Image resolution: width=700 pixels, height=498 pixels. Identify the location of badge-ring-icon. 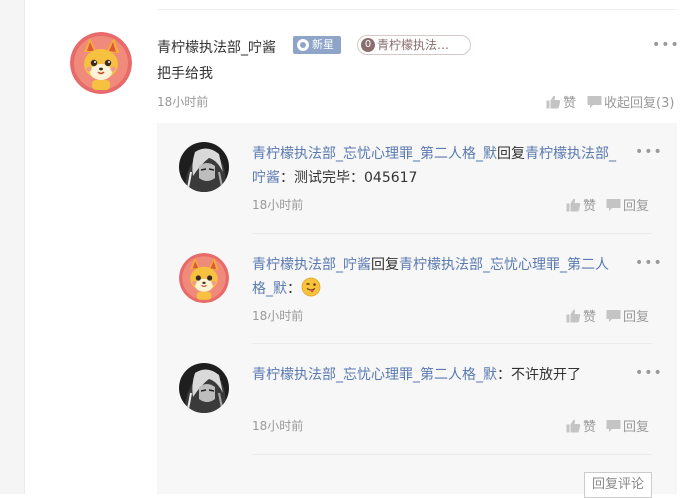
(303, 45).